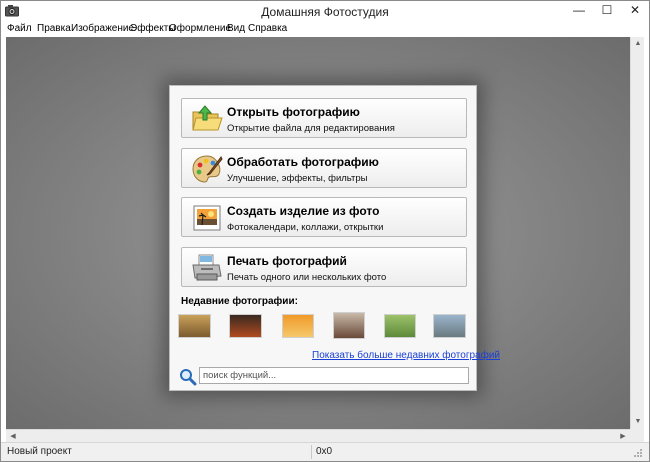 The height and width of the screenshot is (462, 650). What do you see at coordinates (207, 169) in the screenshot?
I see `palette-icon` at bounding box center [207, 169].